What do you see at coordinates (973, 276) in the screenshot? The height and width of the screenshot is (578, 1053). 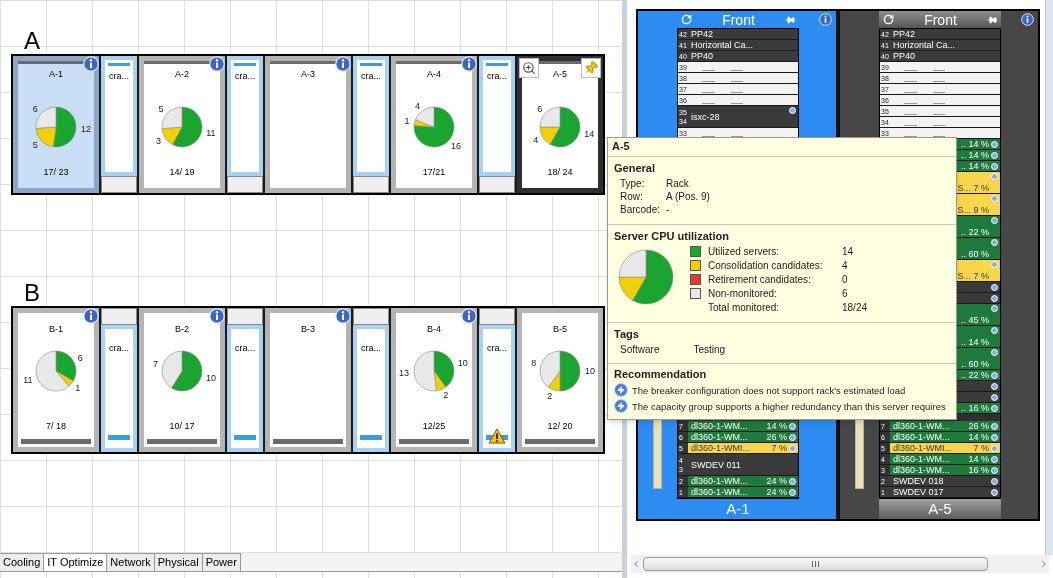 I see `utilization-text: S... 7 %` at bounding box center [973, 276].